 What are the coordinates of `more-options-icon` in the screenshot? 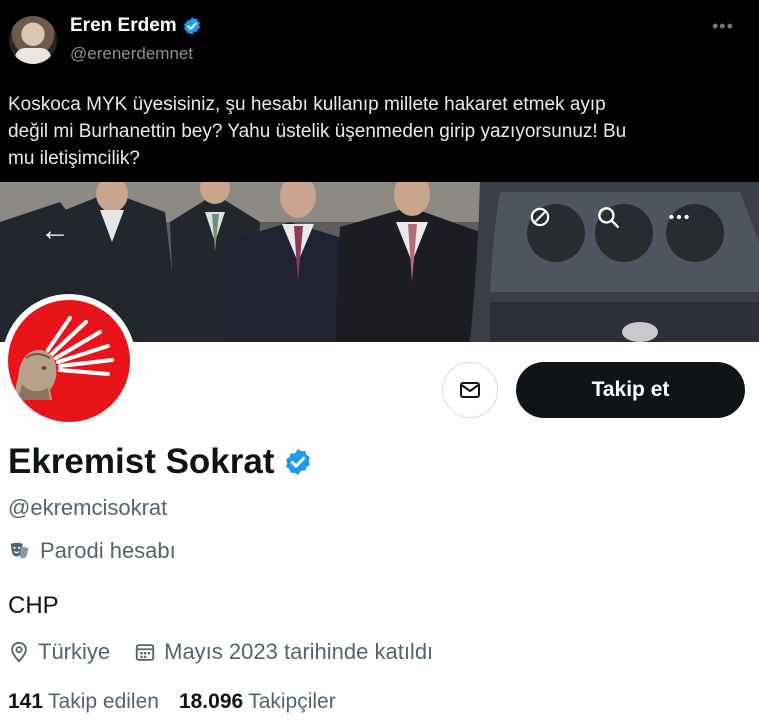 It's located at (695, 233).